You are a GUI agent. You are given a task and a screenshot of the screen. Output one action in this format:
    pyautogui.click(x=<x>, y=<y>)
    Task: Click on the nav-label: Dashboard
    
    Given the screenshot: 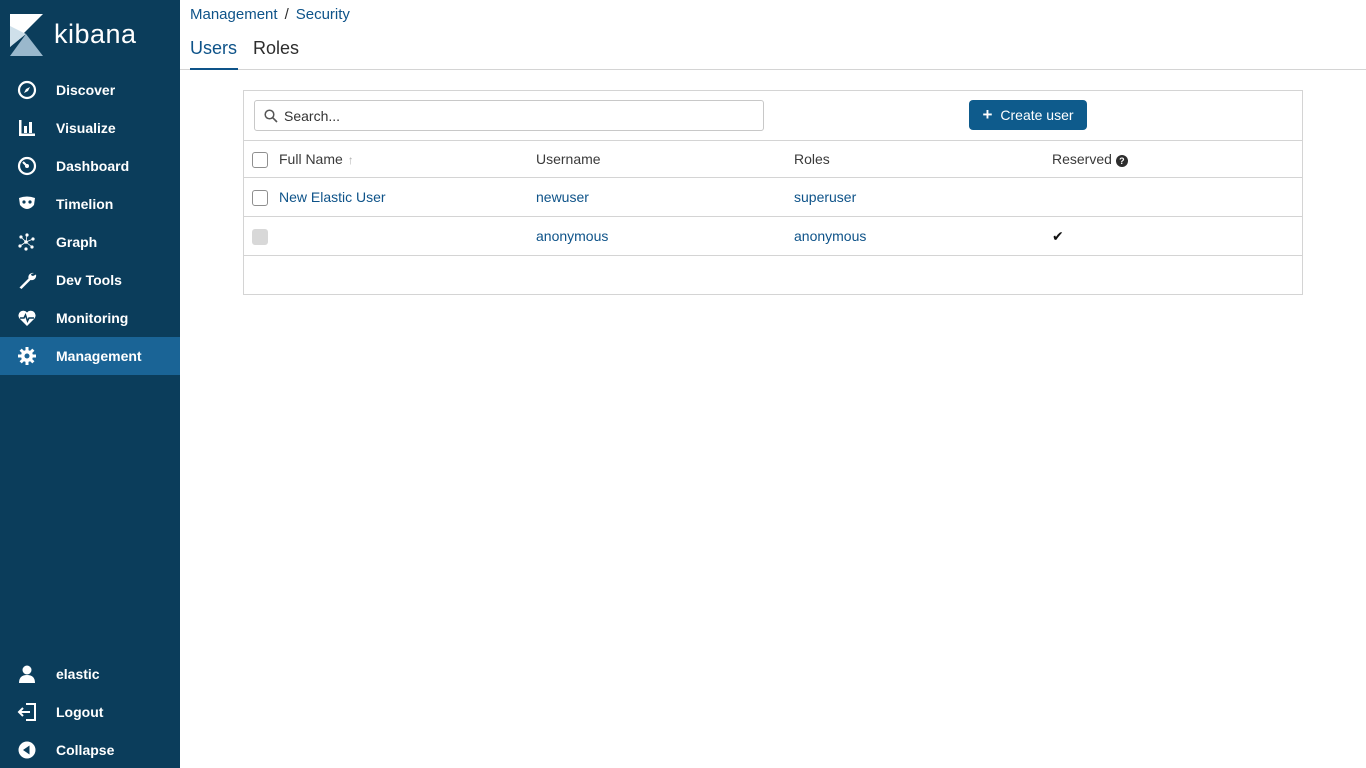 What is the action you would take?
    pyautogui.click(x=93, y=166)
    